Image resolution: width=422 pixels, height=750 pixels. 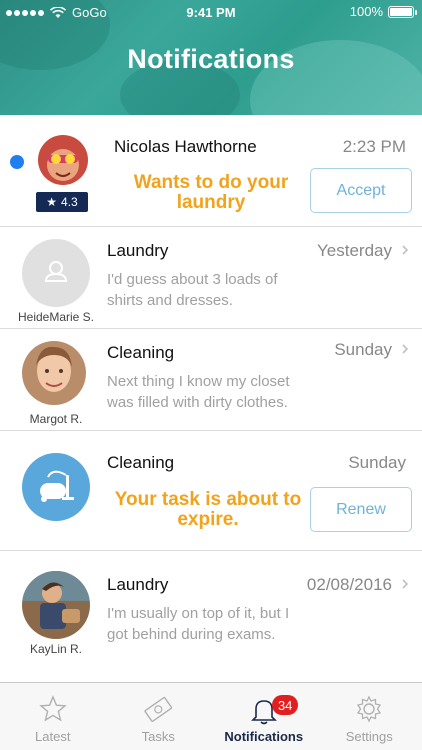 I want to click on avatar-name: HeideMarie S., so click(x=56, y=317).